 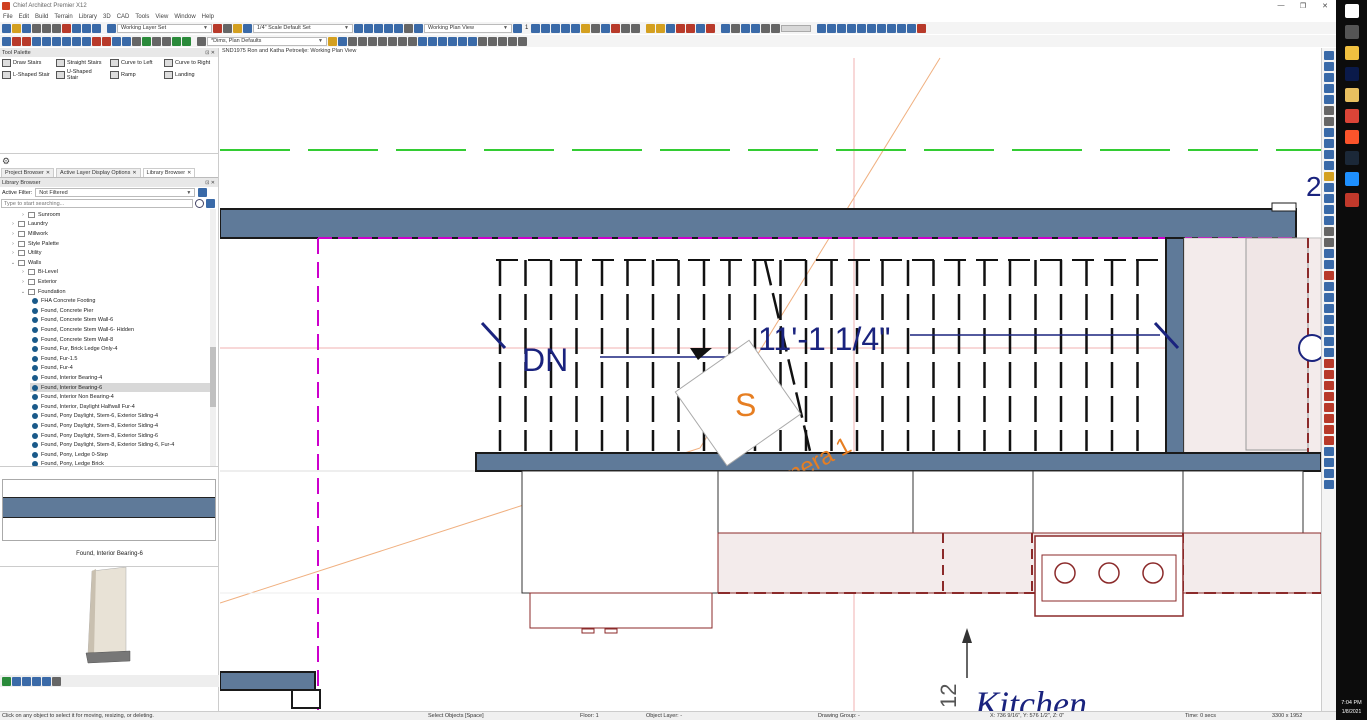 What do you see at coordinates (28, 172) in the screenshot?
I see `tab-project-browser: Project Browser ✕` at bounding box center [28, 172].